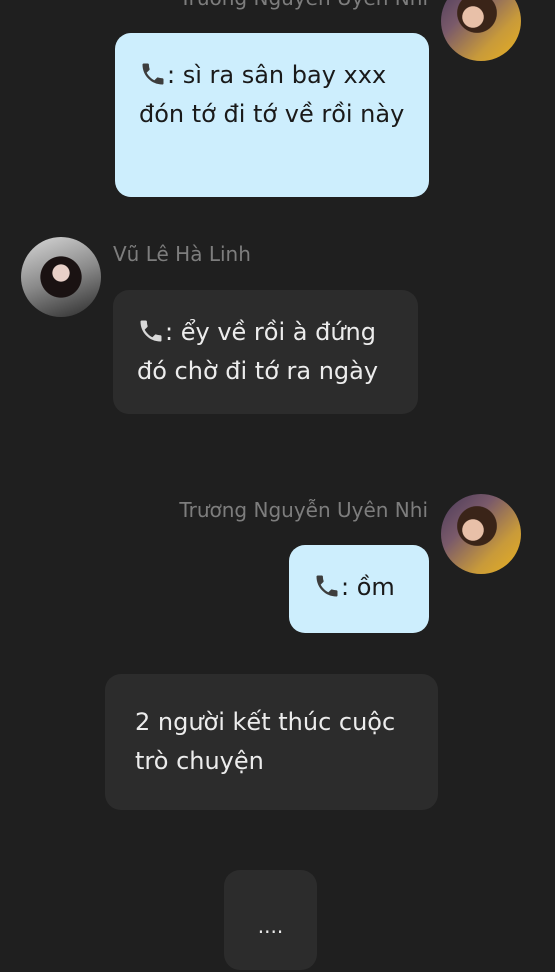 The height and width of the screenshot is (972, 555). Describe the element at coordinates (182, 254) in the screenshot. I see `sender-name: Vũ Lê Hà Linh` at that location.